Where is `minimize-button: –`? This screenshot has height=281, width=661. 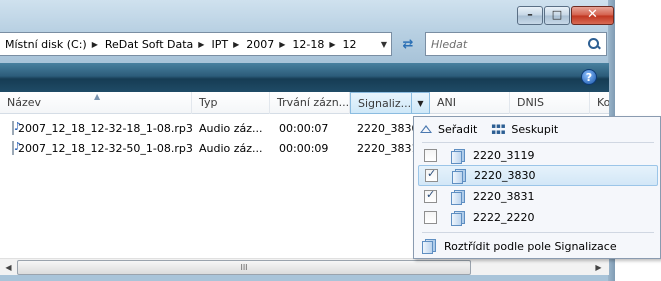
minimize-button: – is located at coordinates (530, 15).